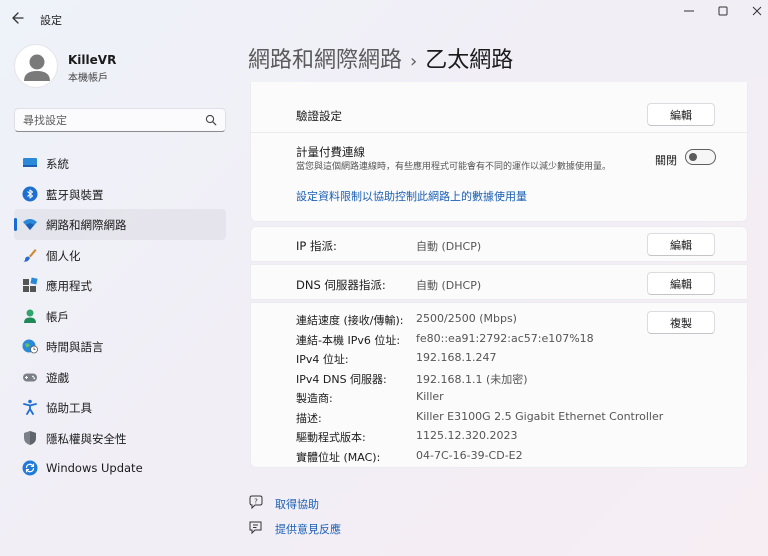 This screenshot has width=768, height=556. Describe the element at coordinates (309, 418) in the screenshot. I see `property-label: 描述:` at that location.